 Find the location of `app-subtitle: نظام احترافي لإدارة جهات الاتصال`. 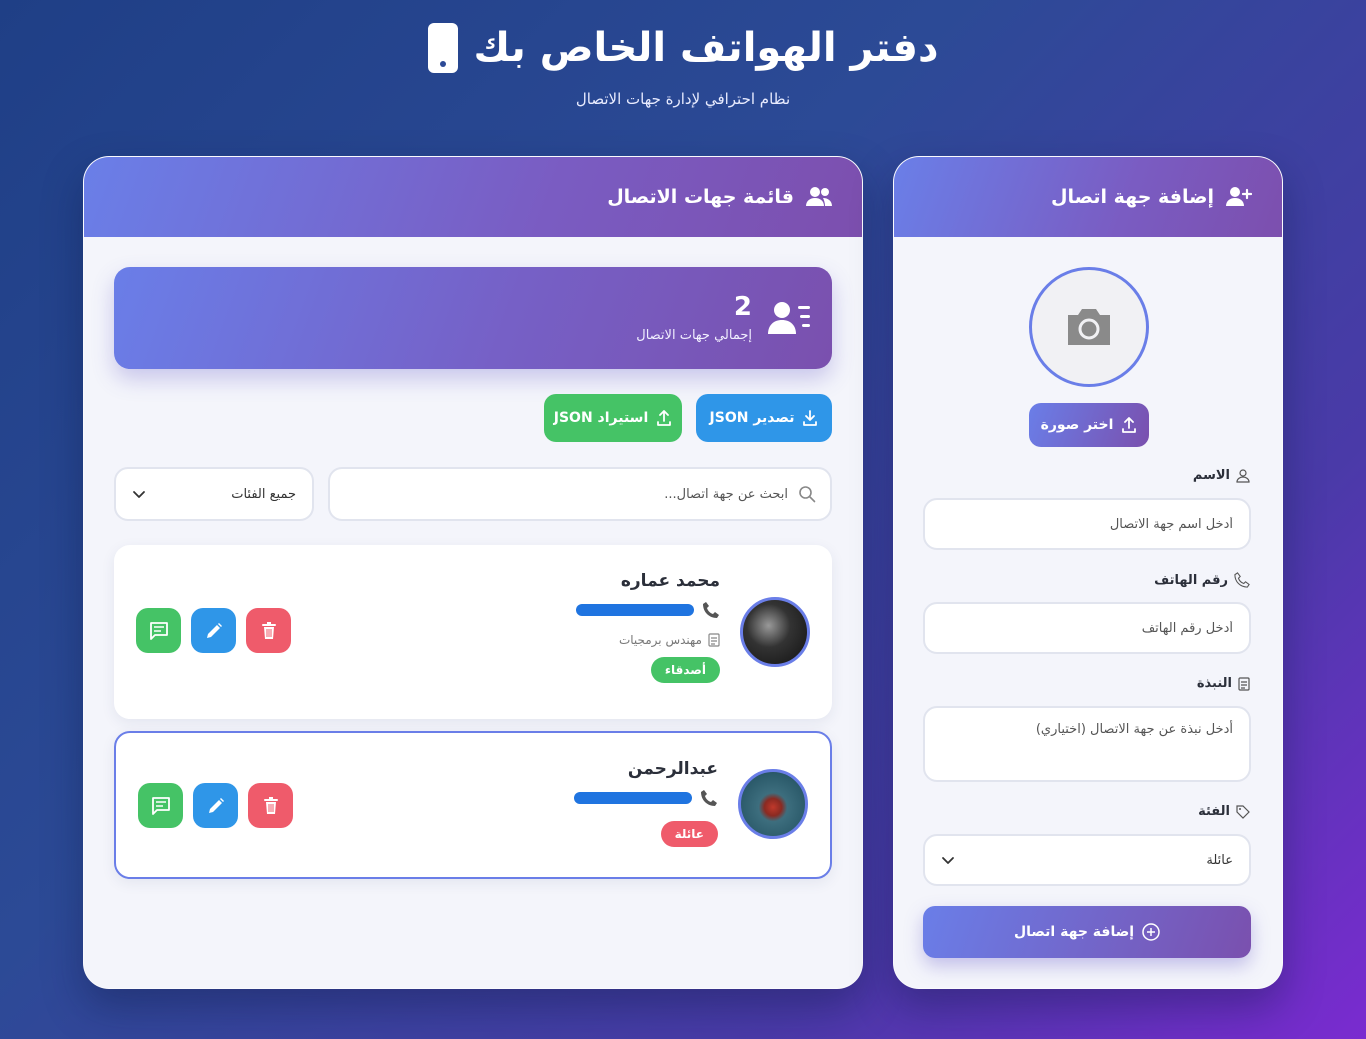

app-subtitle: نظام احترافي لإدارة جهات الاتصال is located at coordinates (683, 99).